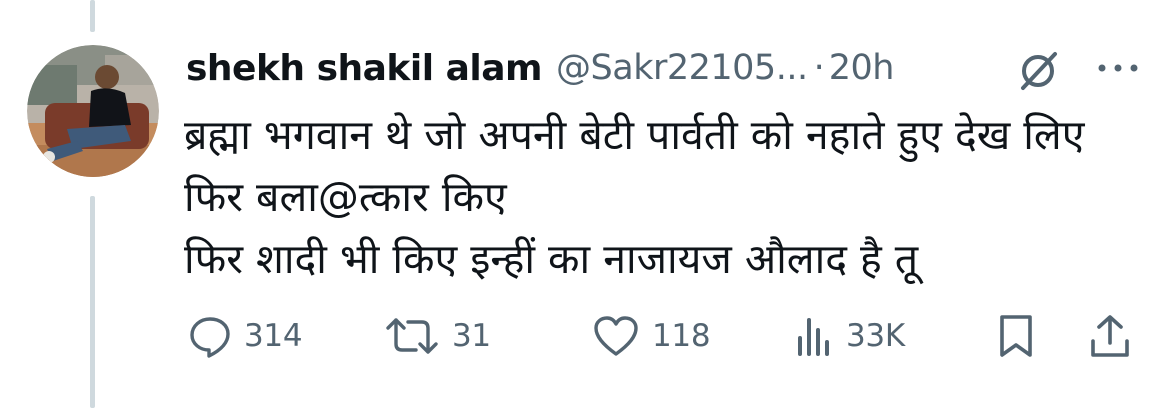 The height and width of the screenshot is (408, 1170). Describe the element at coordinates (681, 336) in the screenshot. I see `like-count: 118` at that location.